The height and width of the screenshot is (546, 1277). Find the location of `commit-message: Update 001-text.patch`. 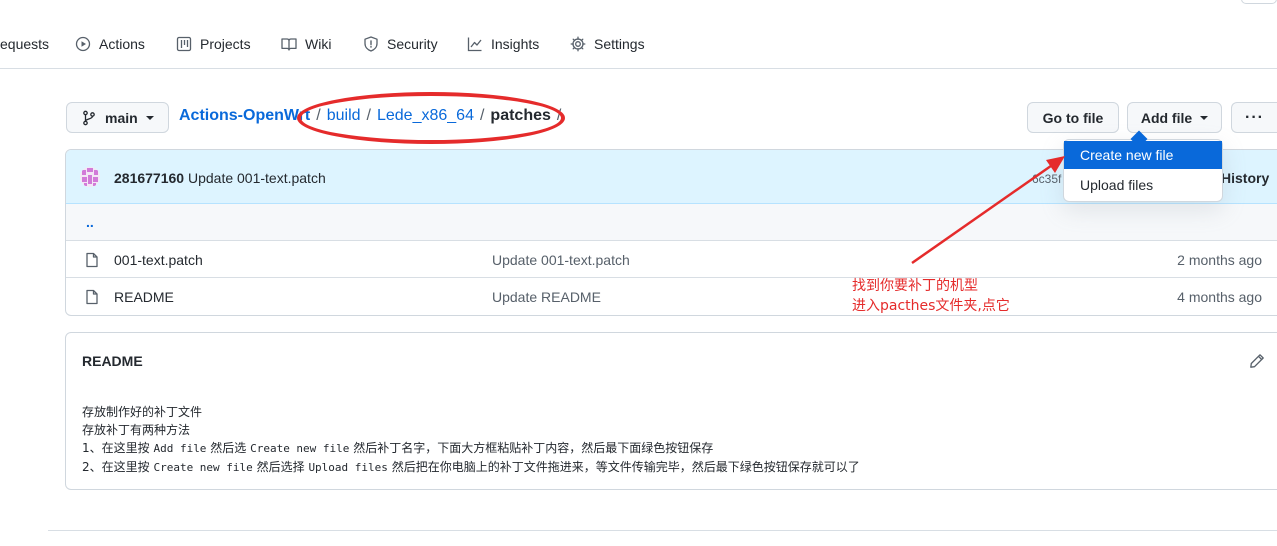

commit-message: Update 001-text.patch is located at coordinates (257, 178).